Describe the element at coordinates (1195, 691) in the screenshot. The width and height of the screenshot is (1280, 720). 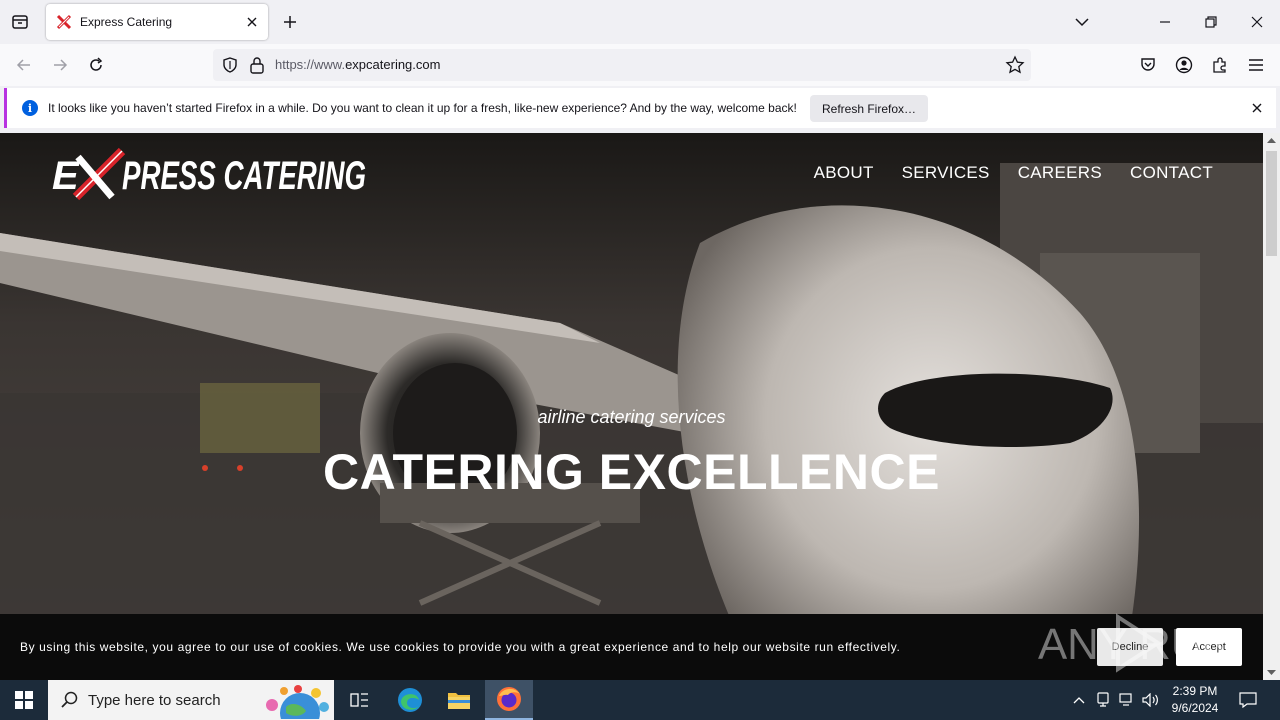
I see `clock-time: 2:39 PM` at that location.